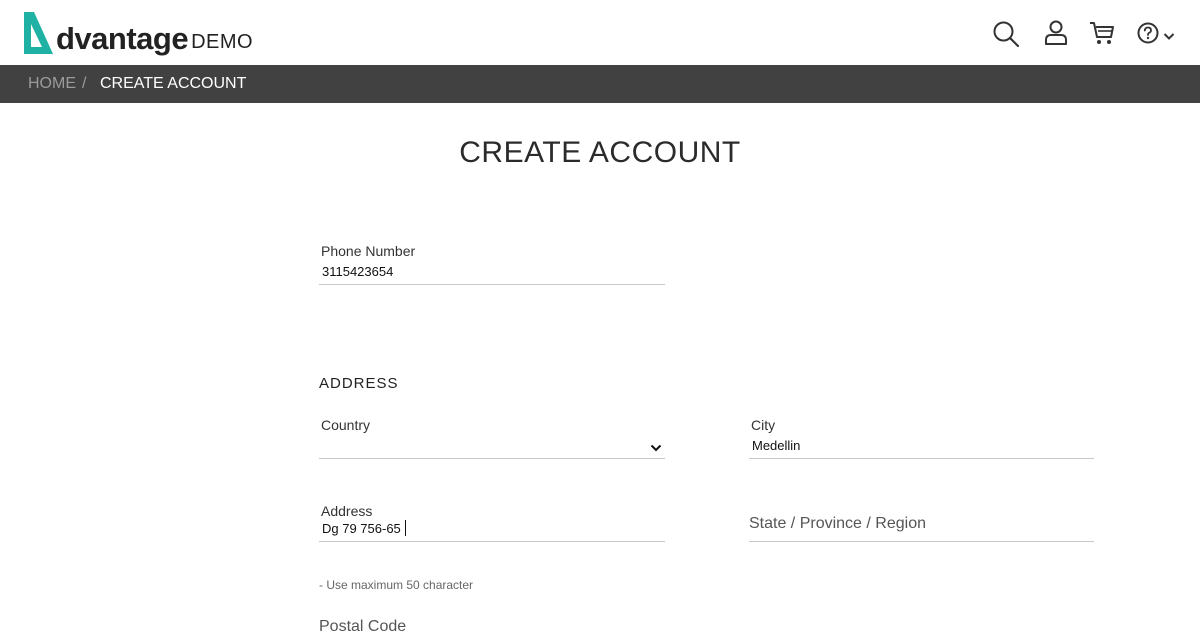 This screenshot has height=637, width=1200. I want to click on text-cursor, so click(405, 528).